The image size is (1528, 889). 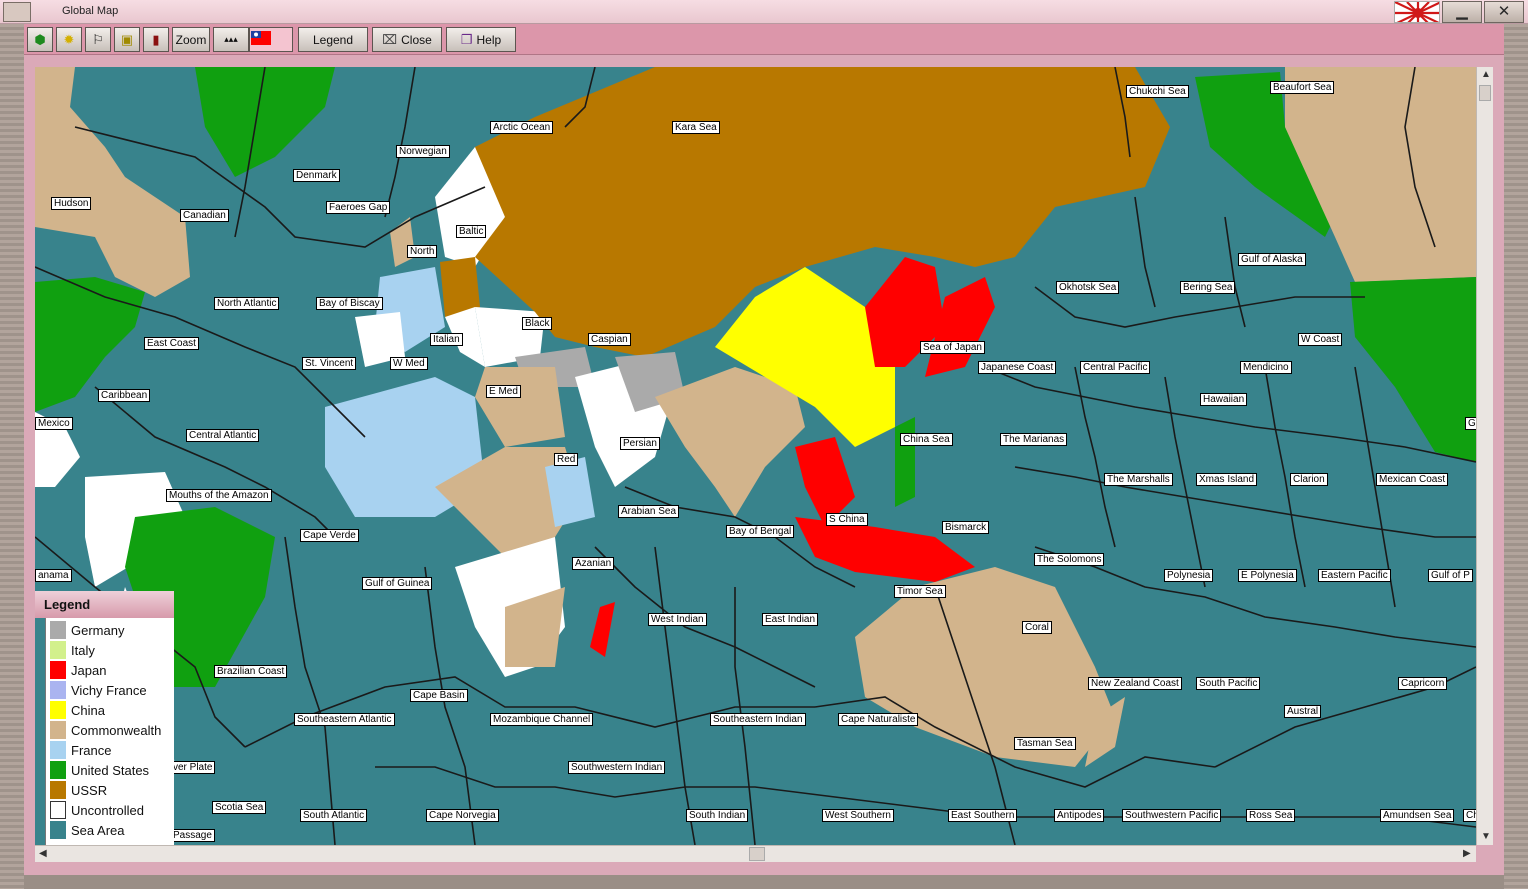 What do you see at coordinates (1271, 815) in the screenshot?
I see `sea-label: Ross Sea` at bounding box center [1271, 815].